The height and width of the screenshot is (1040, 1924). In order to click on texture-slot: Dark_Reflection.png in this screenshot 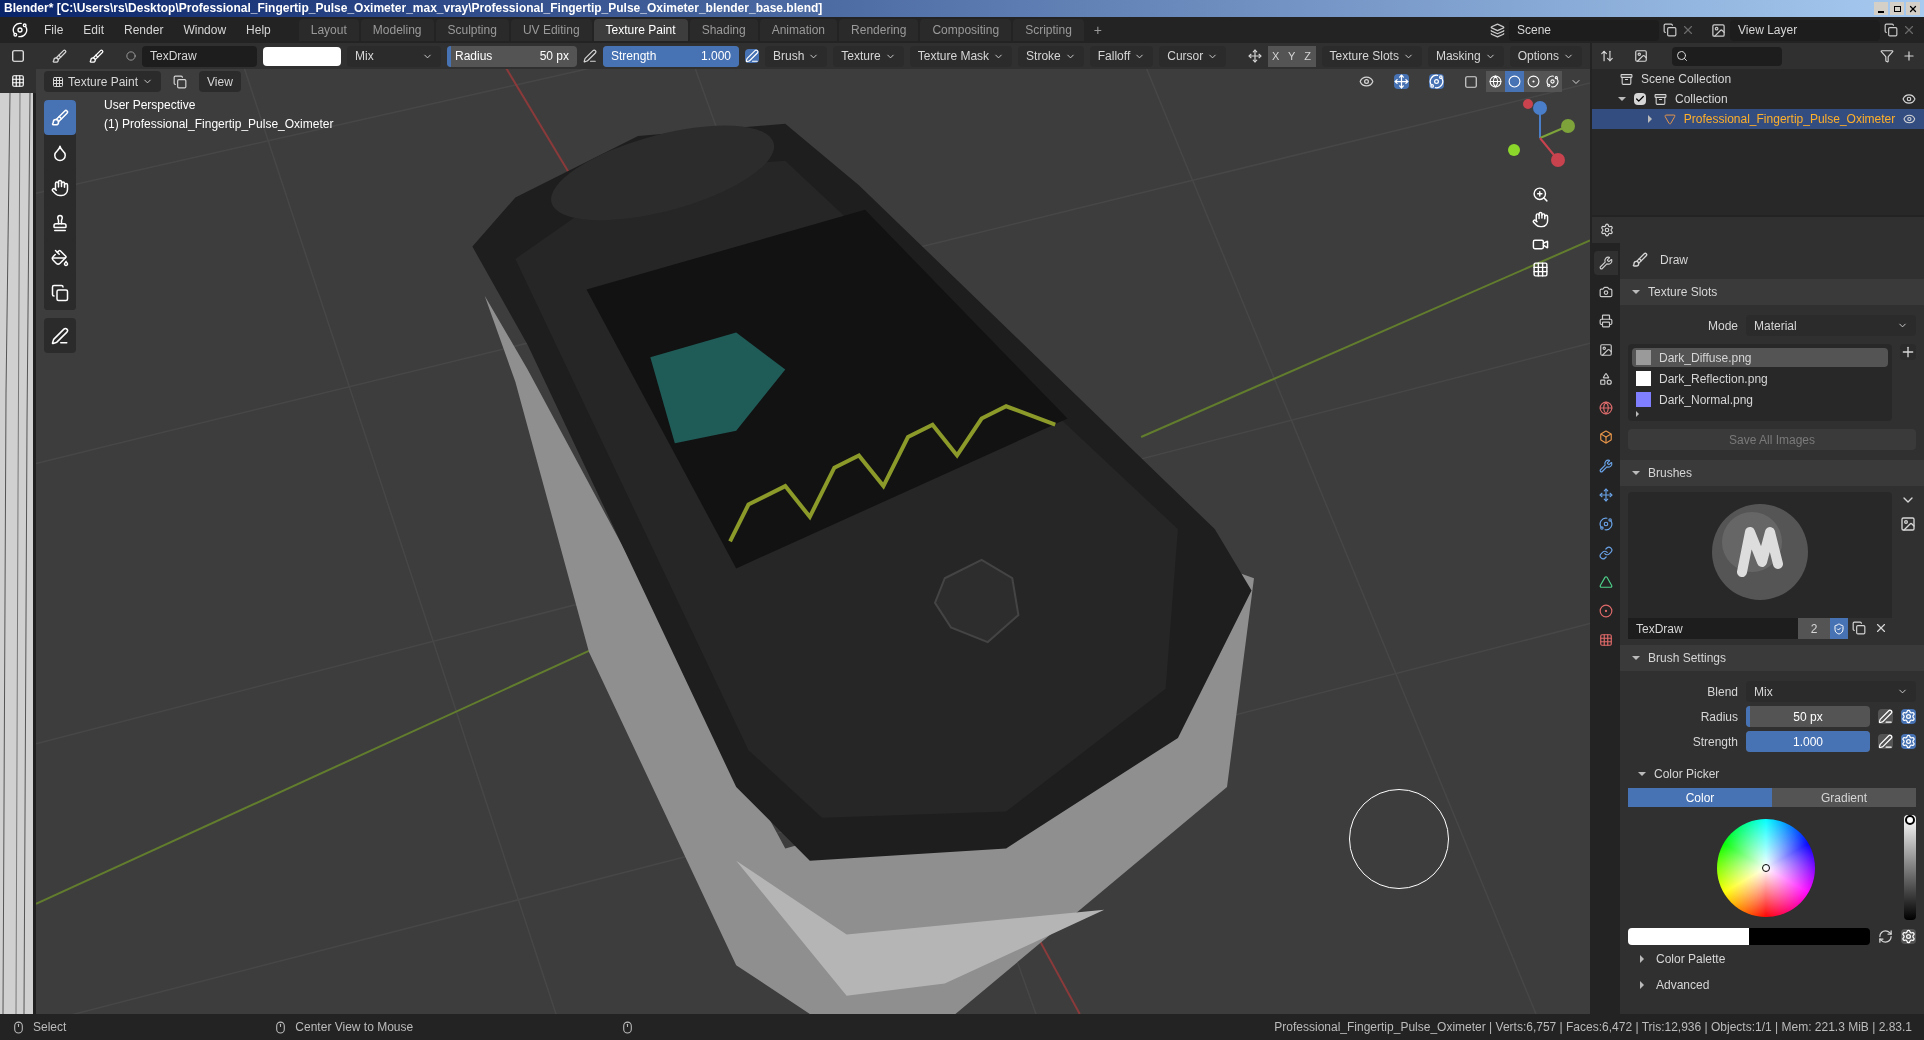, I will do `click(1760, 378)`.